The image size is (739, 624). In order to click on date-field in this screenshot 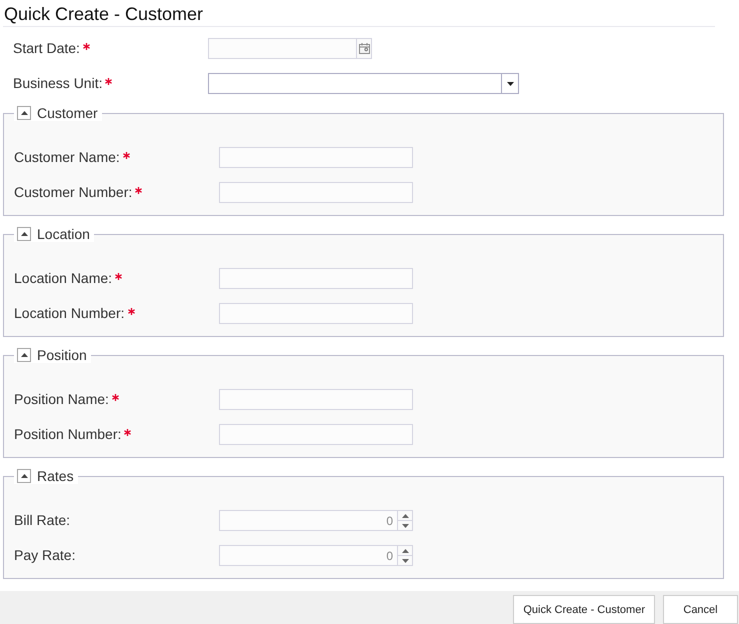, I will do `click(282, 48)`.